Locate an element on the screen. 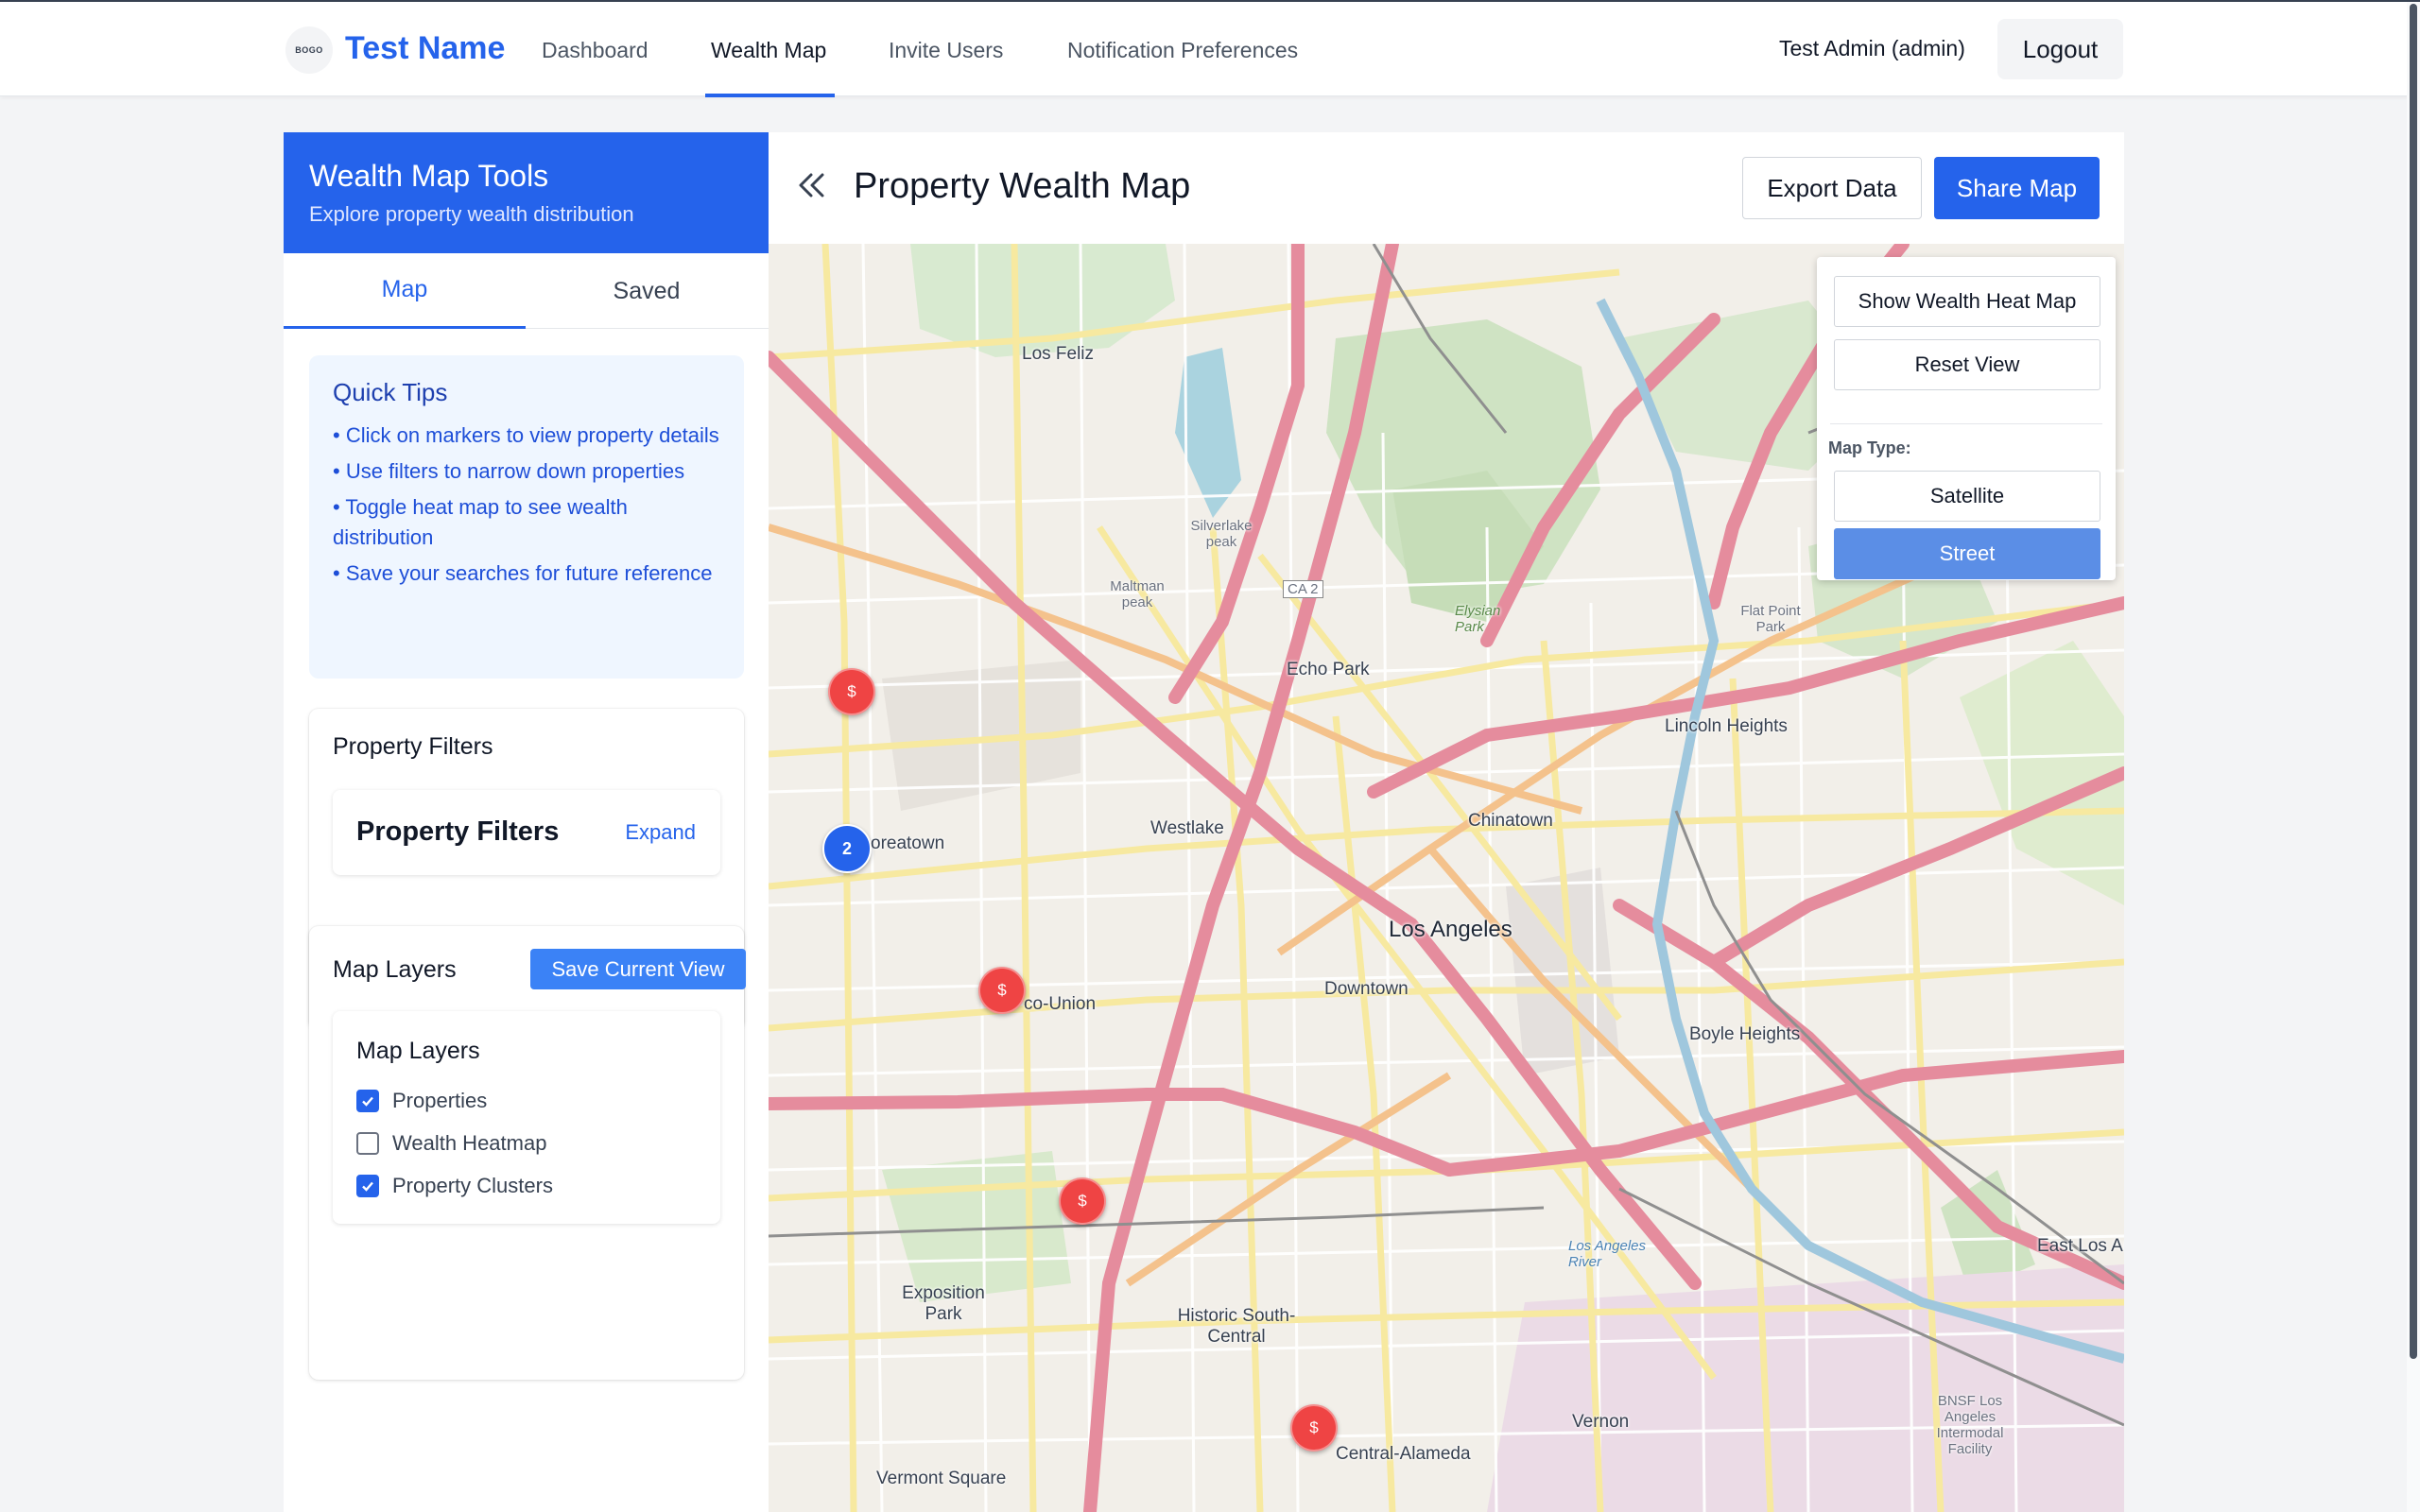  map-label-vermont-square: Vermont Square is located at coordinates (941, 1478).